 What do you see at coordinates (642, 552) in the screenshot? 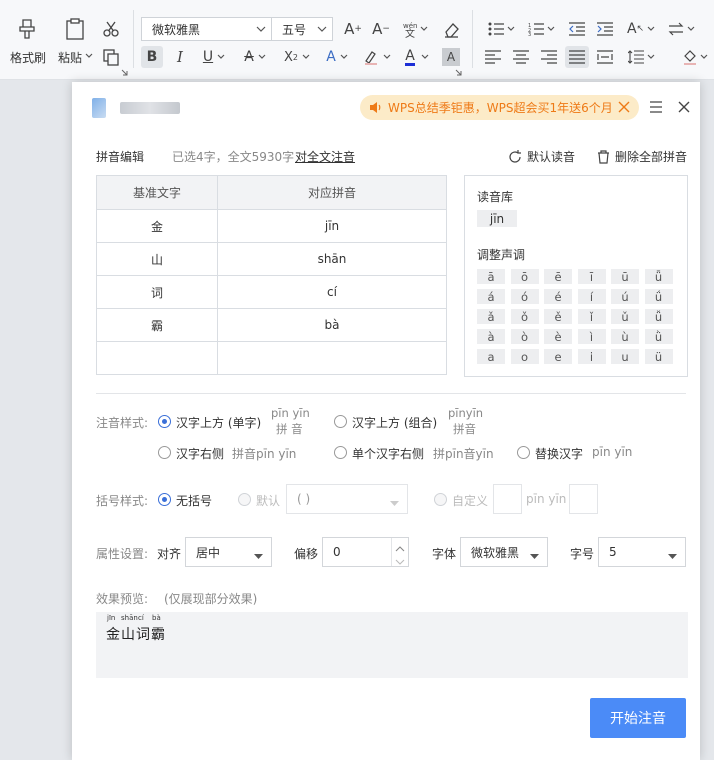
I see `size-select: 5` at bounding box center [642, 552].